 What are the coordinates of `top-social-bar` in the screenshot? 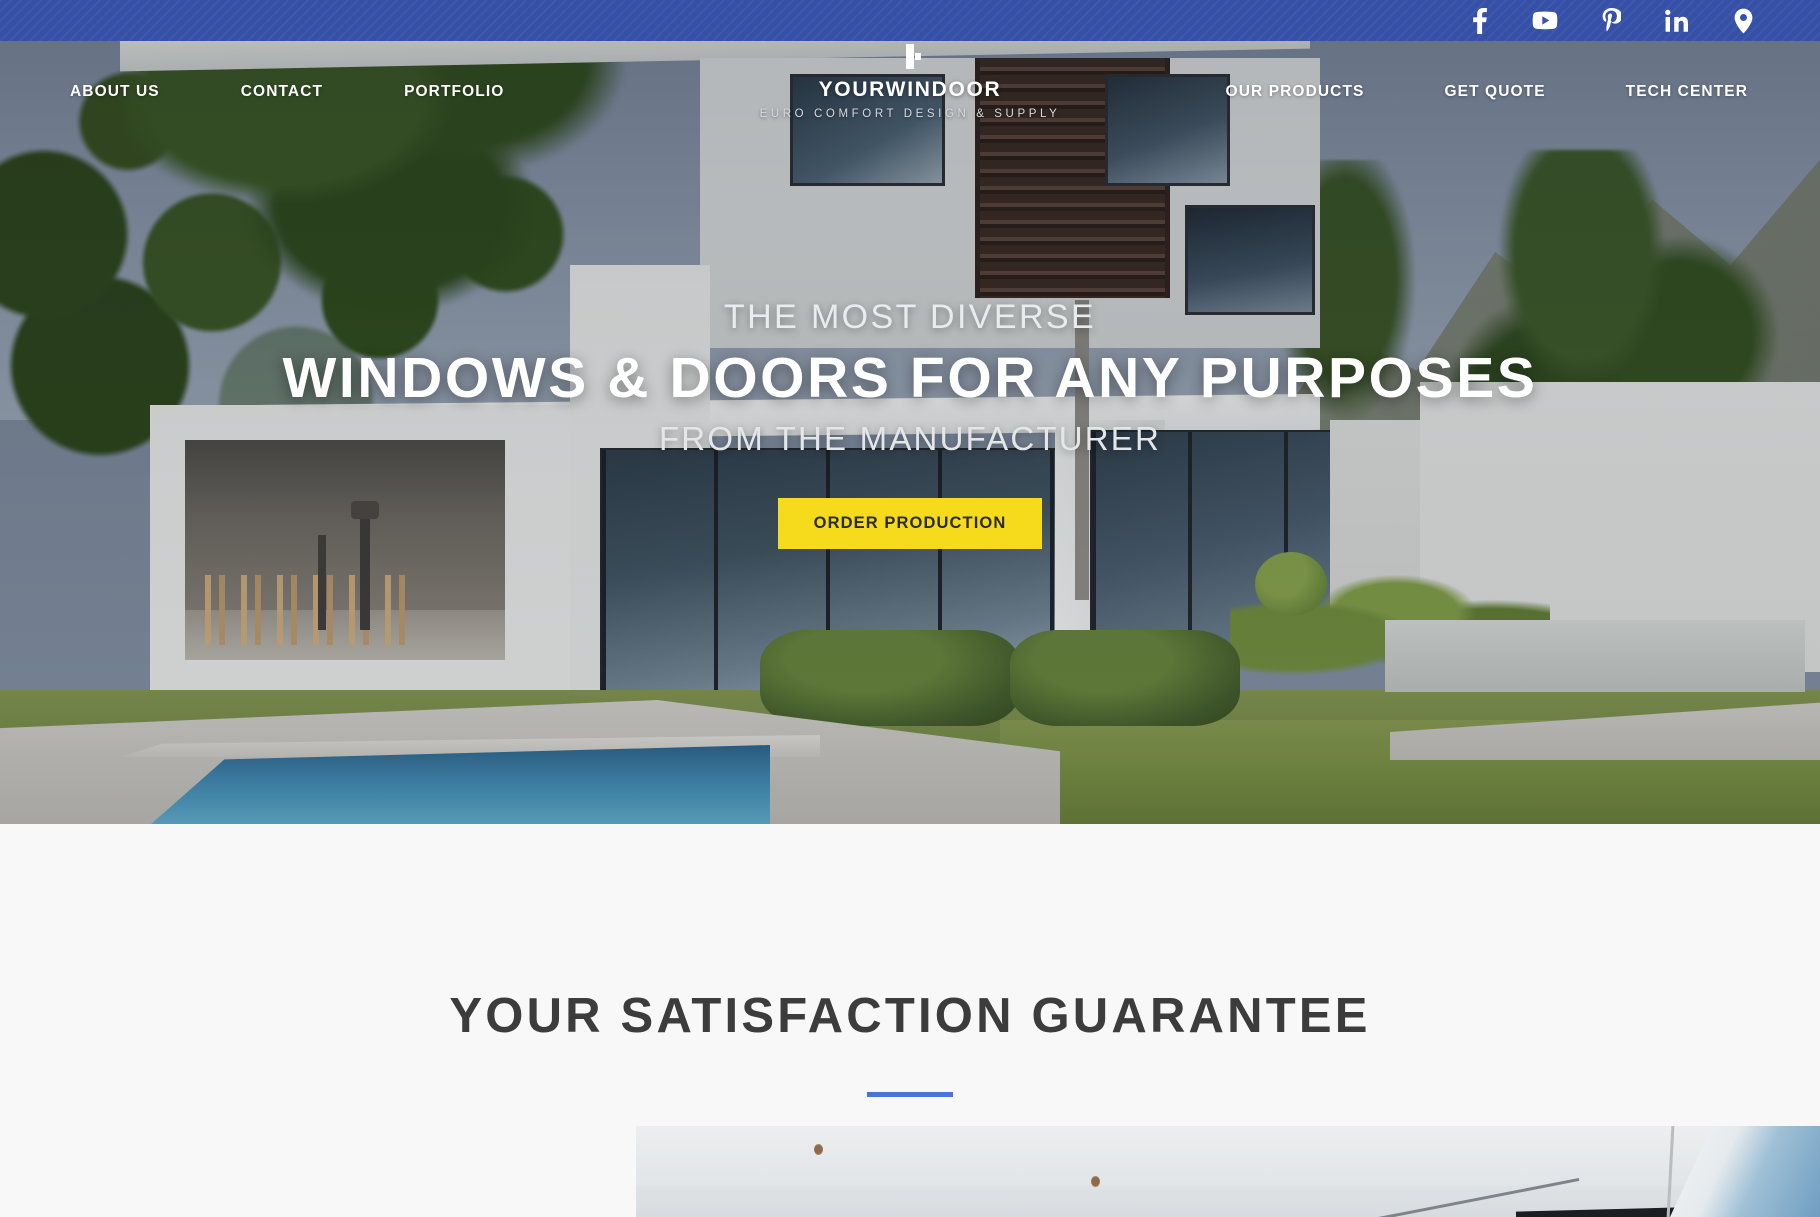 It's located at (910, 20).